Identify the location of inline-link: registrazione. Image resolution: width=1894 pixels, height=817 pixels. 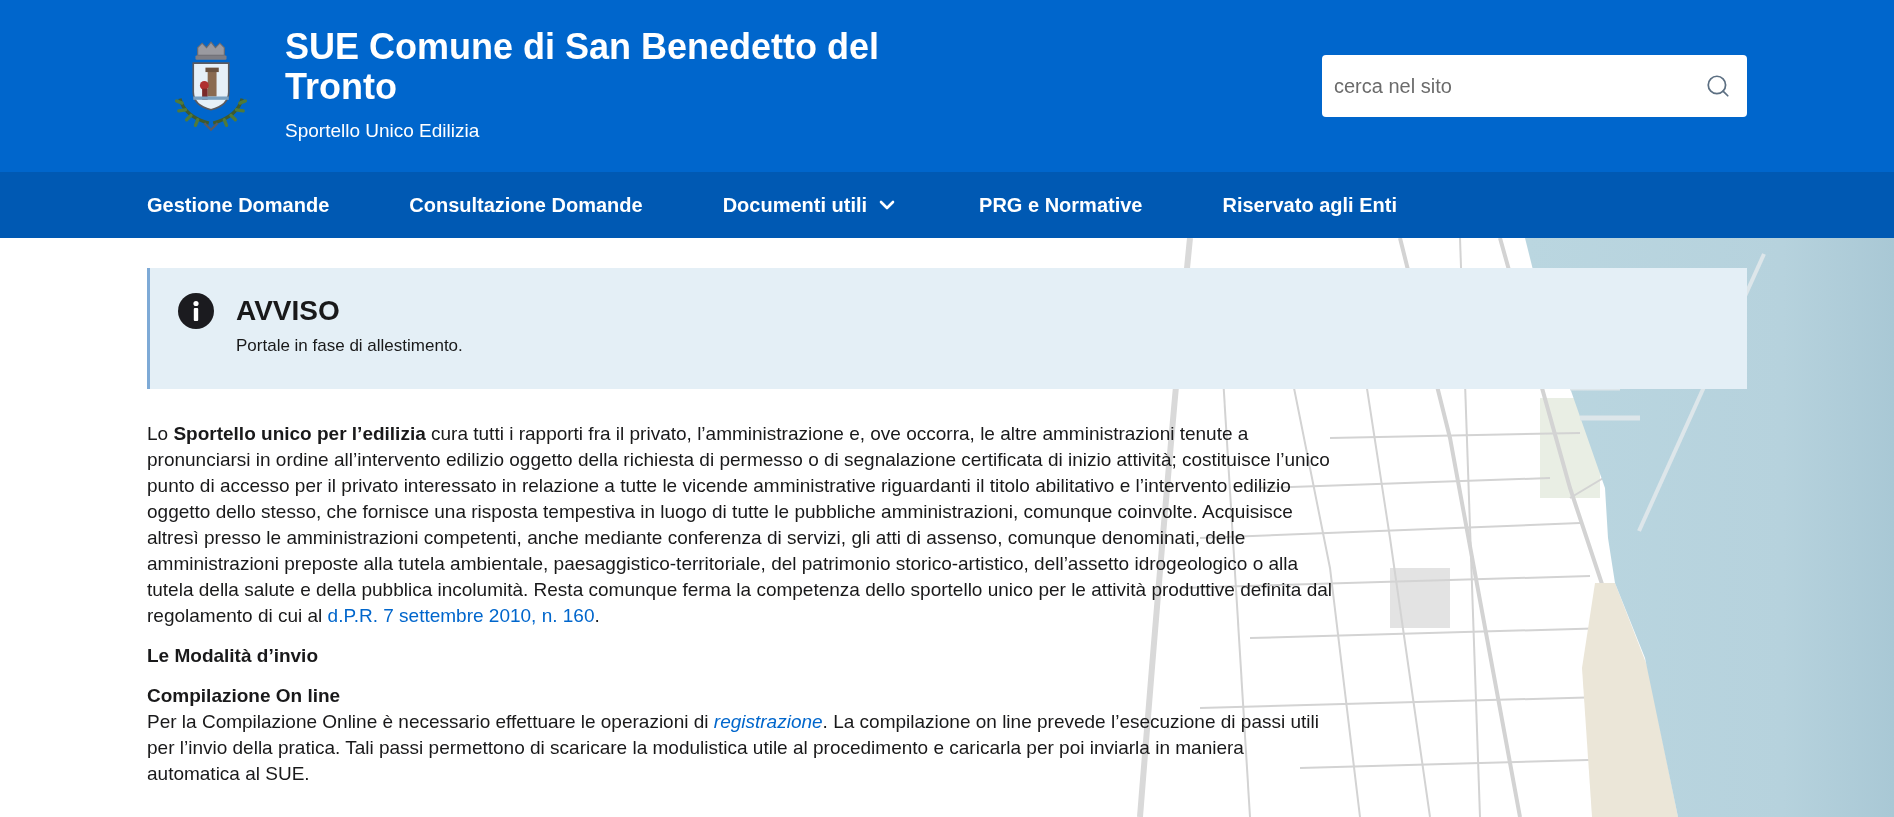
(768, 721).